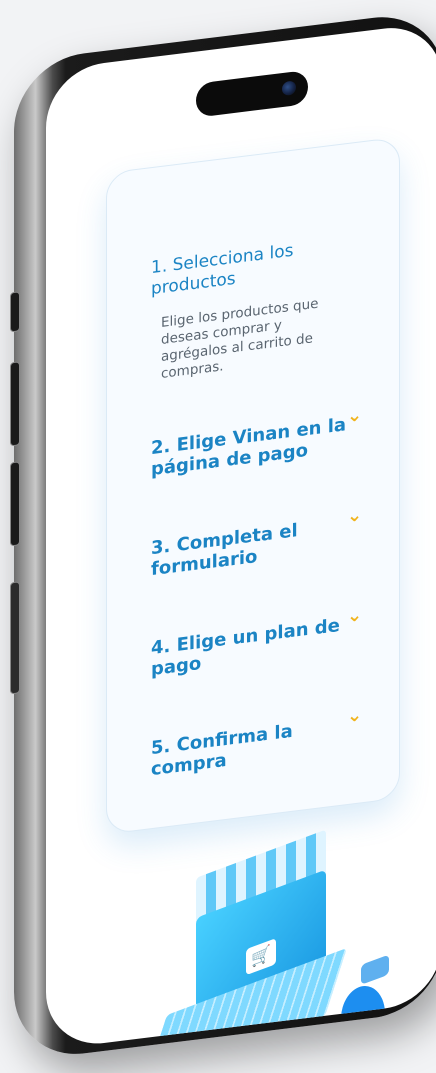  Describe the element at coordinates (15, 404) in the screenshot. I see `volume-up-button` at that location.